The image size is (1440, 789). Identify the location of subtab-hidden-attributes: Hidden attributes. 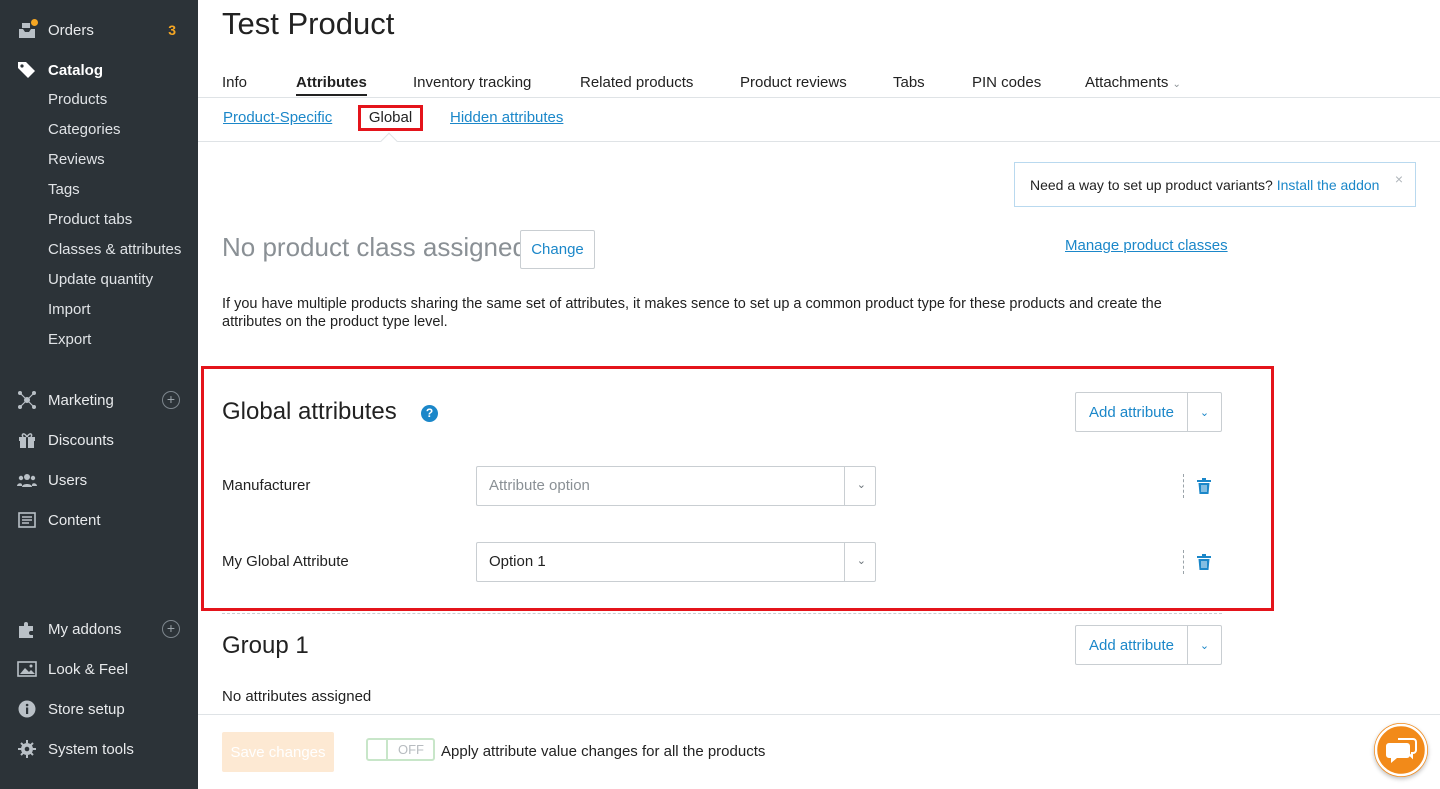
(506, 117).